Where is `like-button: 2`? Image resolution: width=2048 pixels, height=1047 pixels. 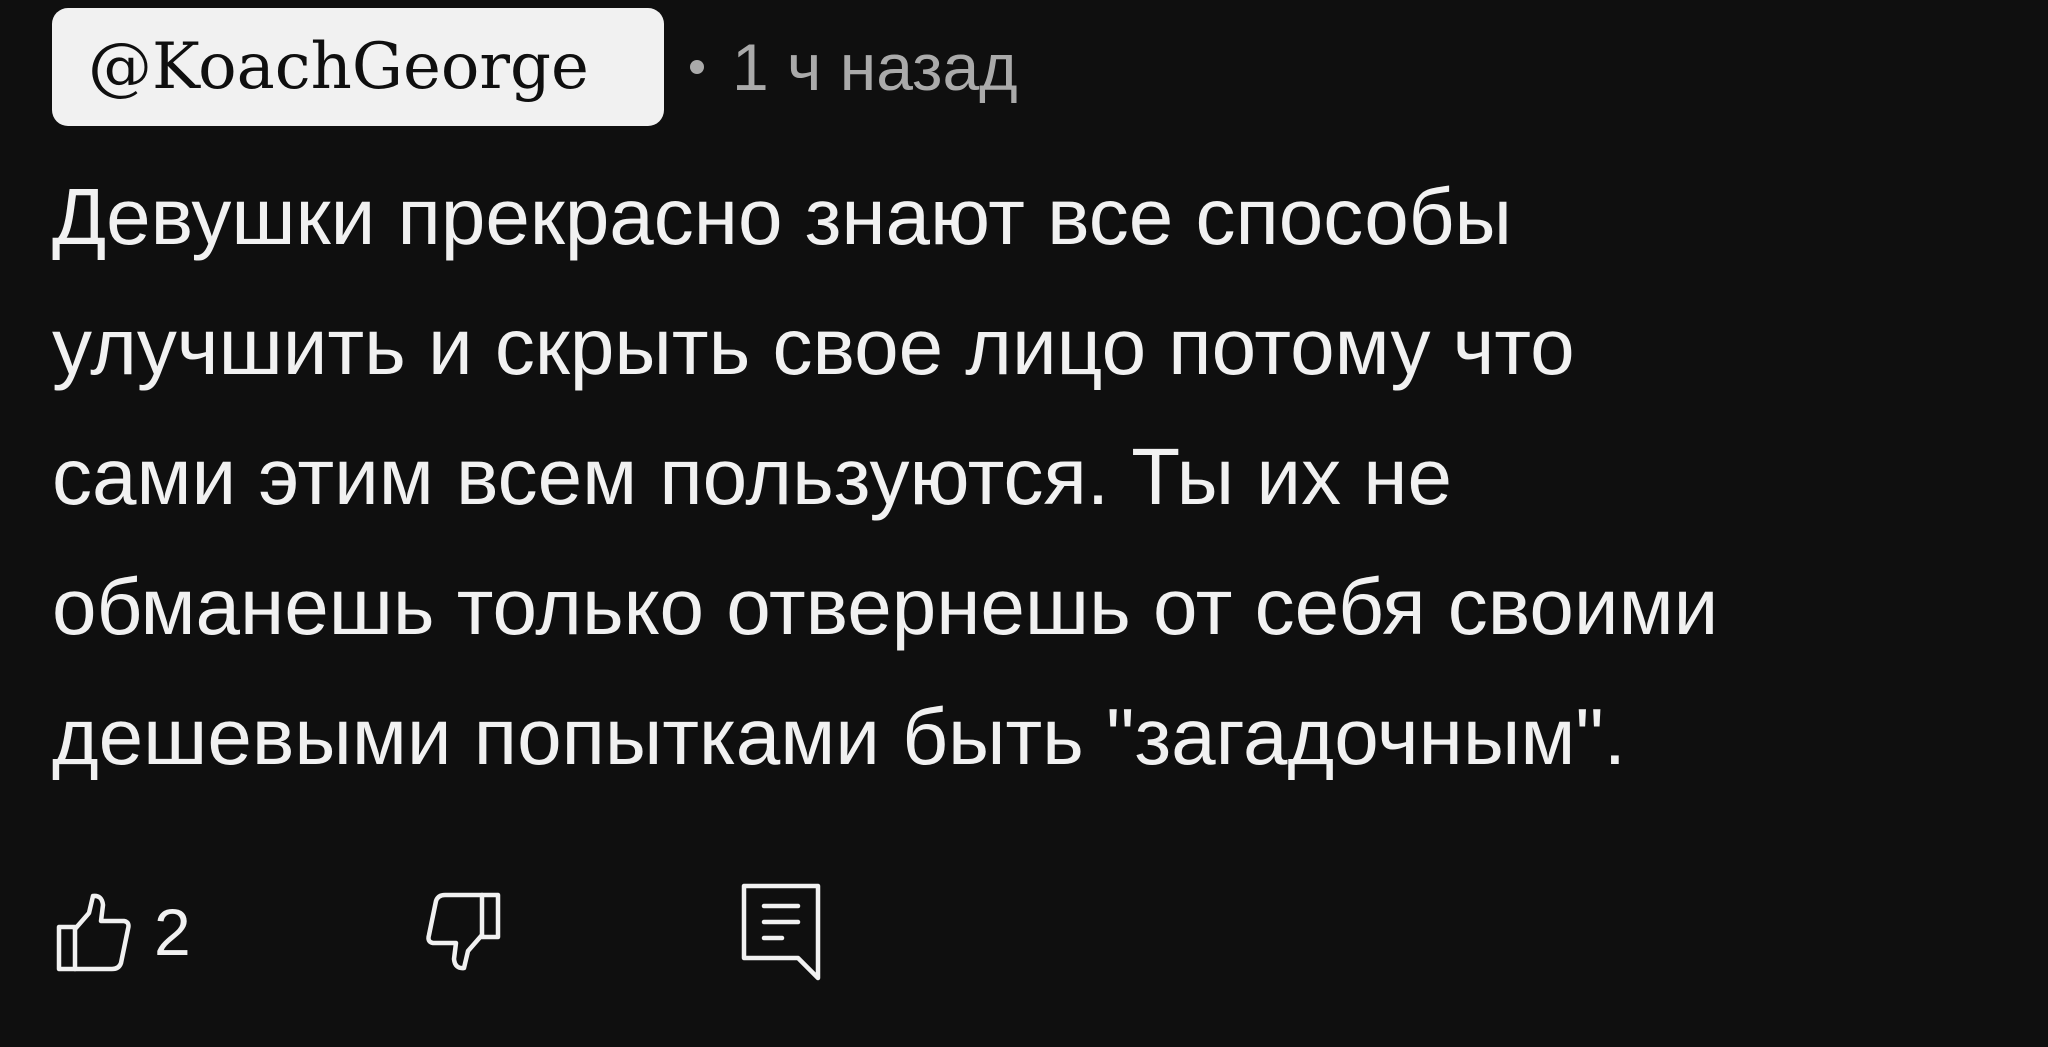 like-button: 2 is located at coordinates (123, 932).